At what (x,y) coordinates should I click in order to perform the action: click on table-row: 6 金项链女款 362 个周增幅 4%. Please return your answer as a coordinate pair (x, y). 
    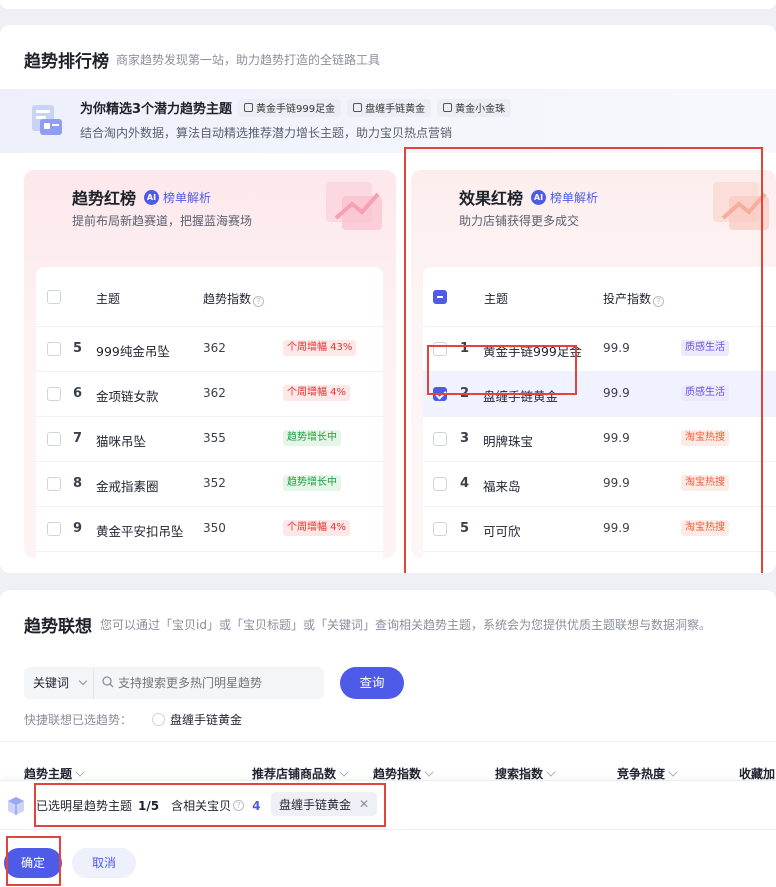
    Looking at the image, I should click on (209, 394).